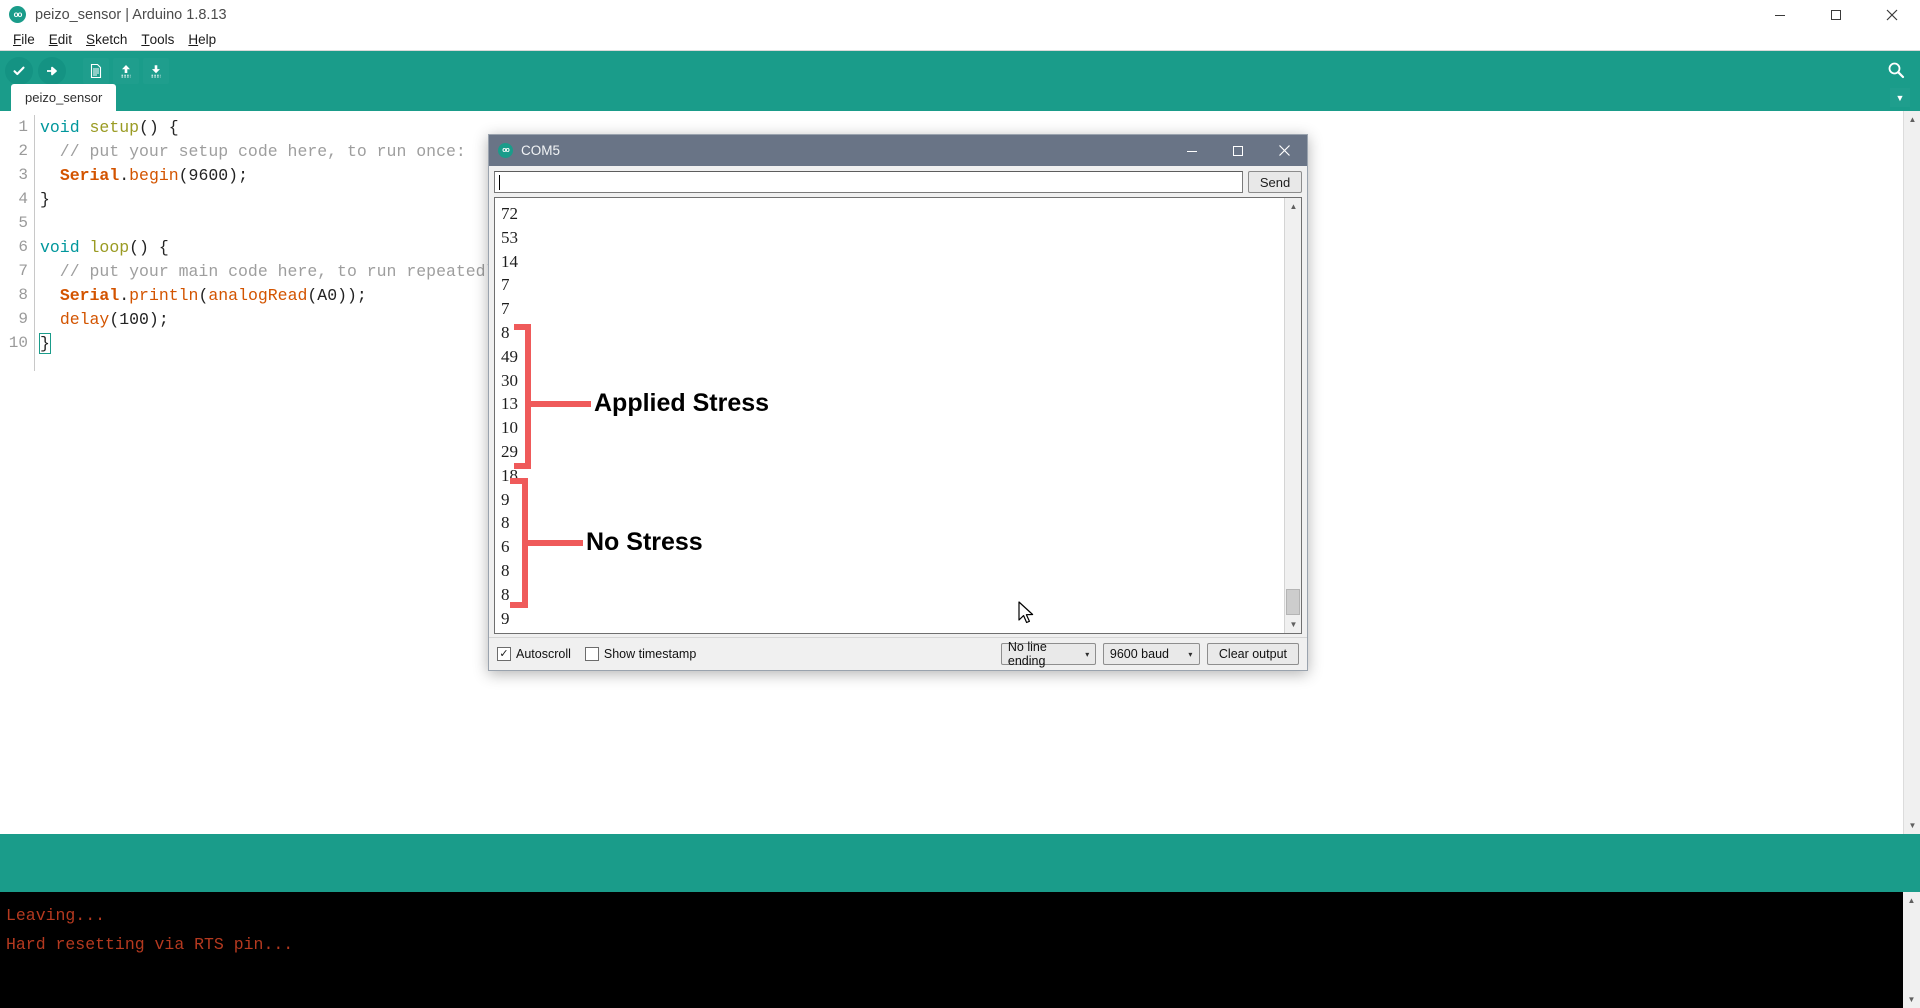 The image size is (1920, 1008). Describe the element at coordinates (960, 40) in the screenshot. I see `menubar: File Edit Sketch Tools Help` at that location.